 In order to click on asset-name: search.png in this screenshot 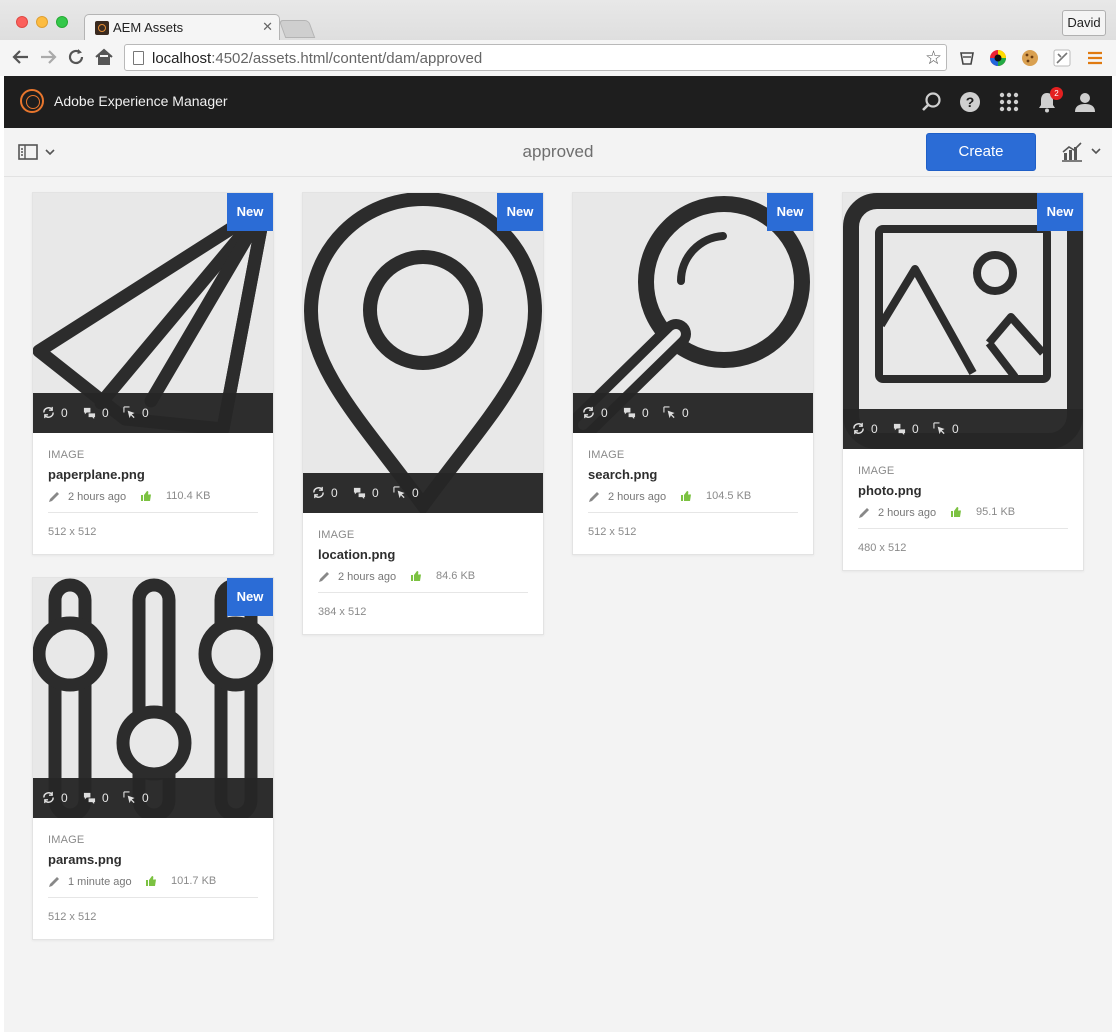, I will do `click(693, 474)`.